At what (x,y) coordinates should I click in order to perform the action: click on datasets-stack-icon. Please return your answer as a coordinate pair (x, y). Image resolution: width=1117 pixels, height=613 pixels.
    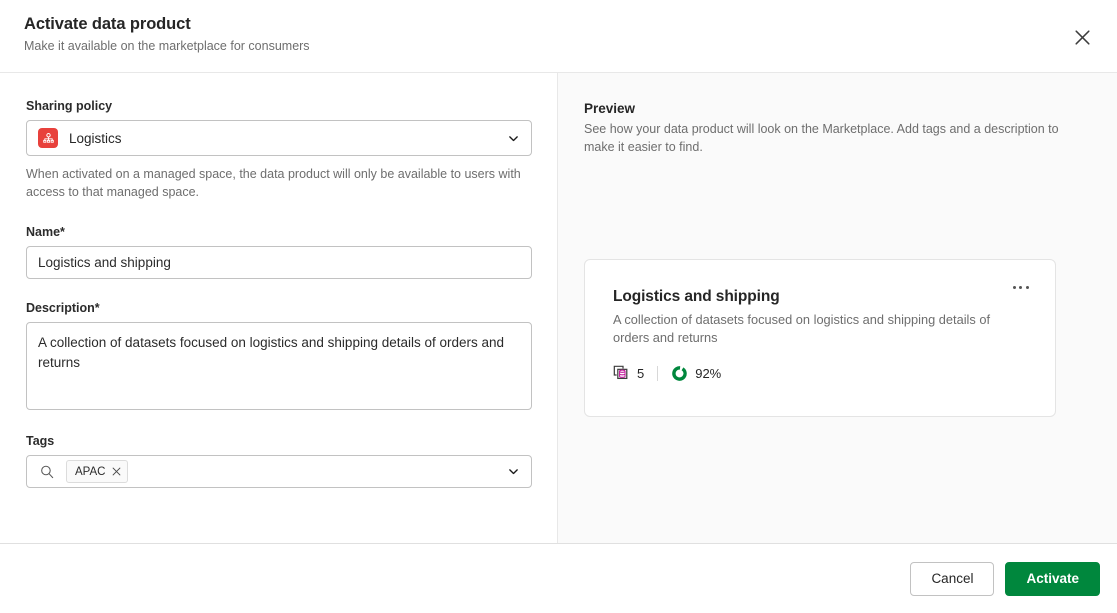
    Looking at the image, I should click on (621, 373).